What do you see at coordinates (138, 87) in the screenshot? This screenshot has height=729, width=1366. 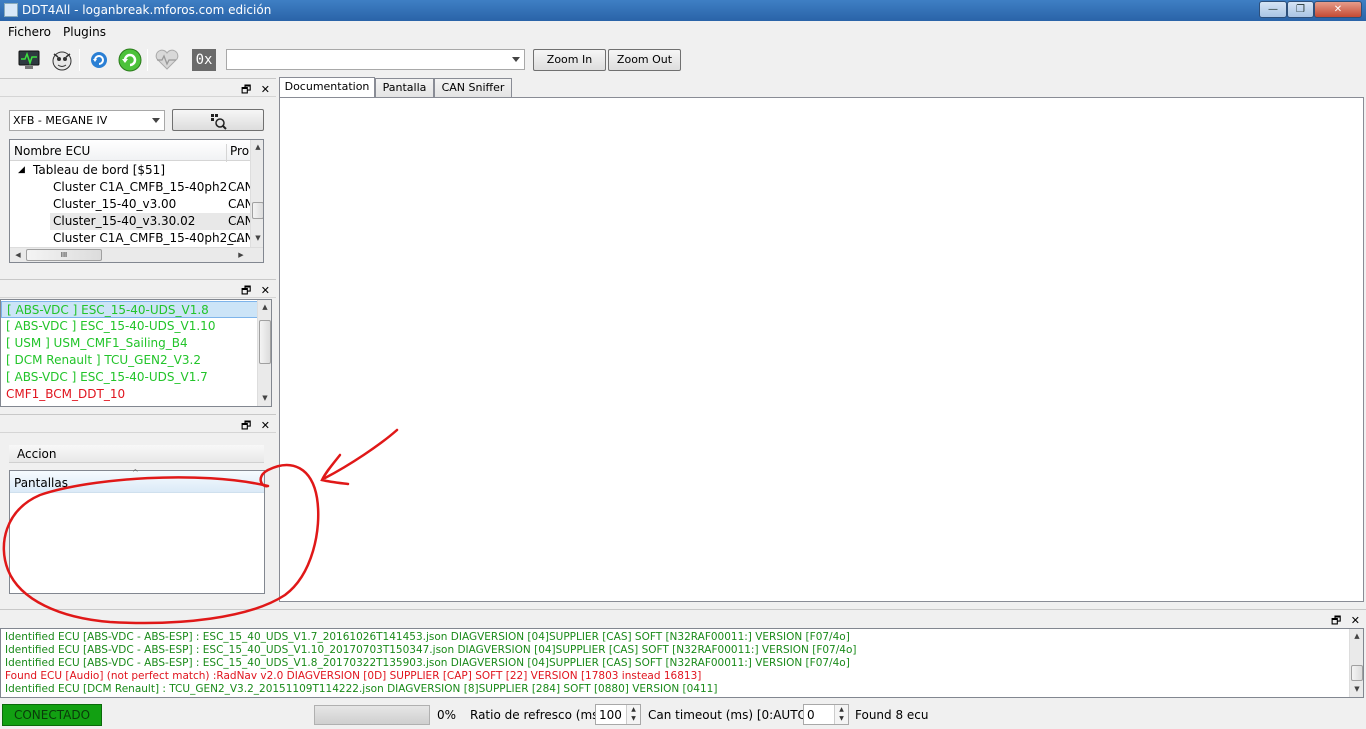 I see `ecu-dock-header: 🗗 ✕` at bounding box center [138, 87].